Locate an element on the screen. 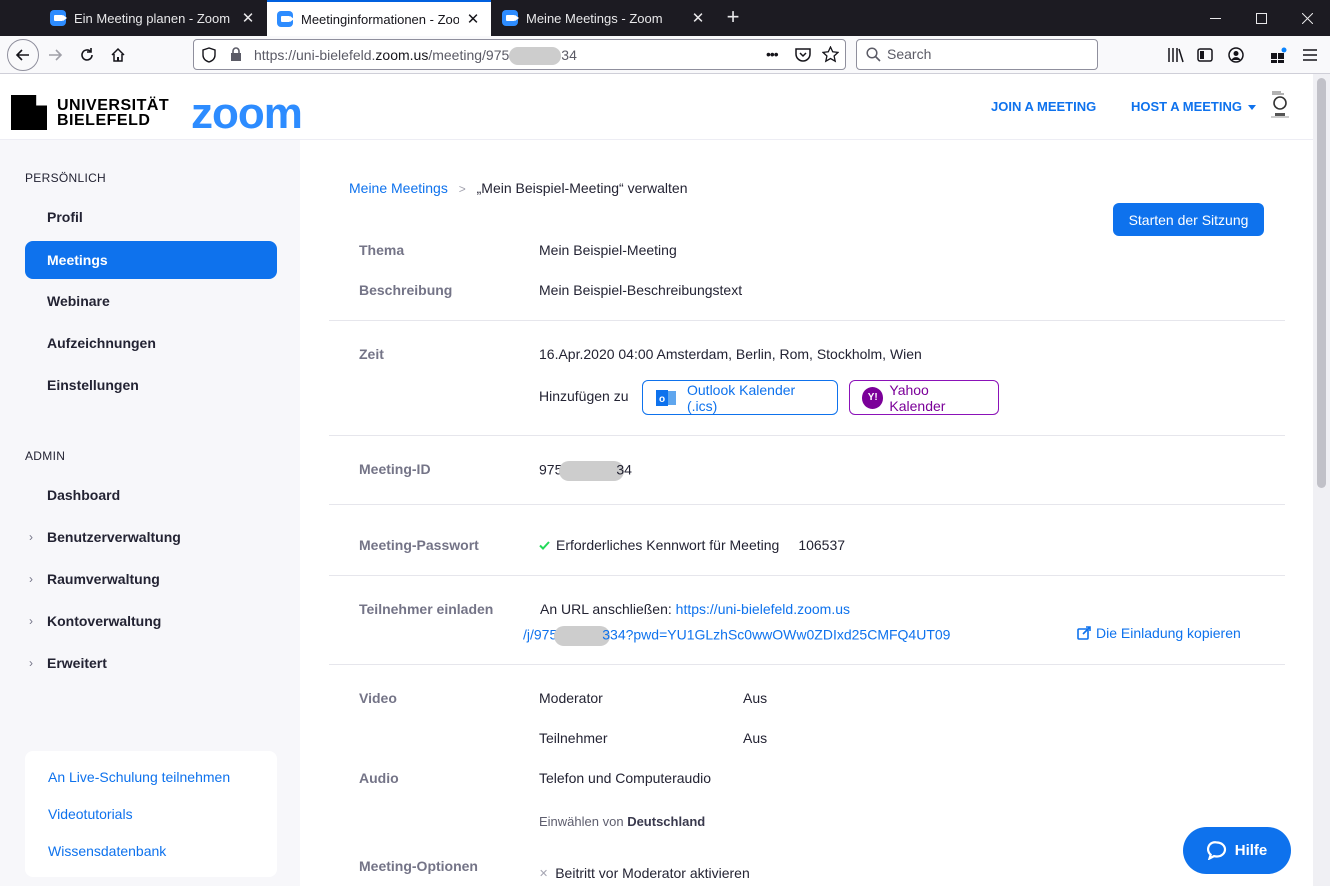  copy-invitation-link: Die Einladung kopieren is located at coordinates (1159, 633).